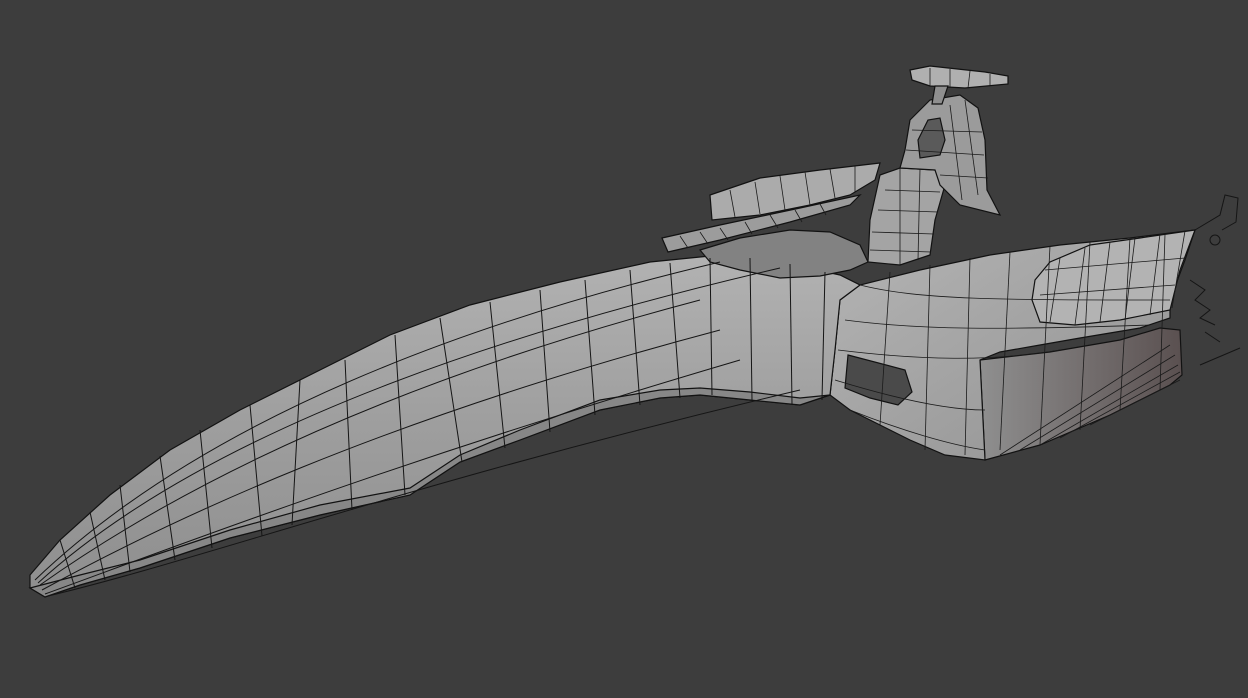 Image resolution: width=1248 pixels, height=698 pixels. I want to click on rear-wing-outline, so click(1215, 280).